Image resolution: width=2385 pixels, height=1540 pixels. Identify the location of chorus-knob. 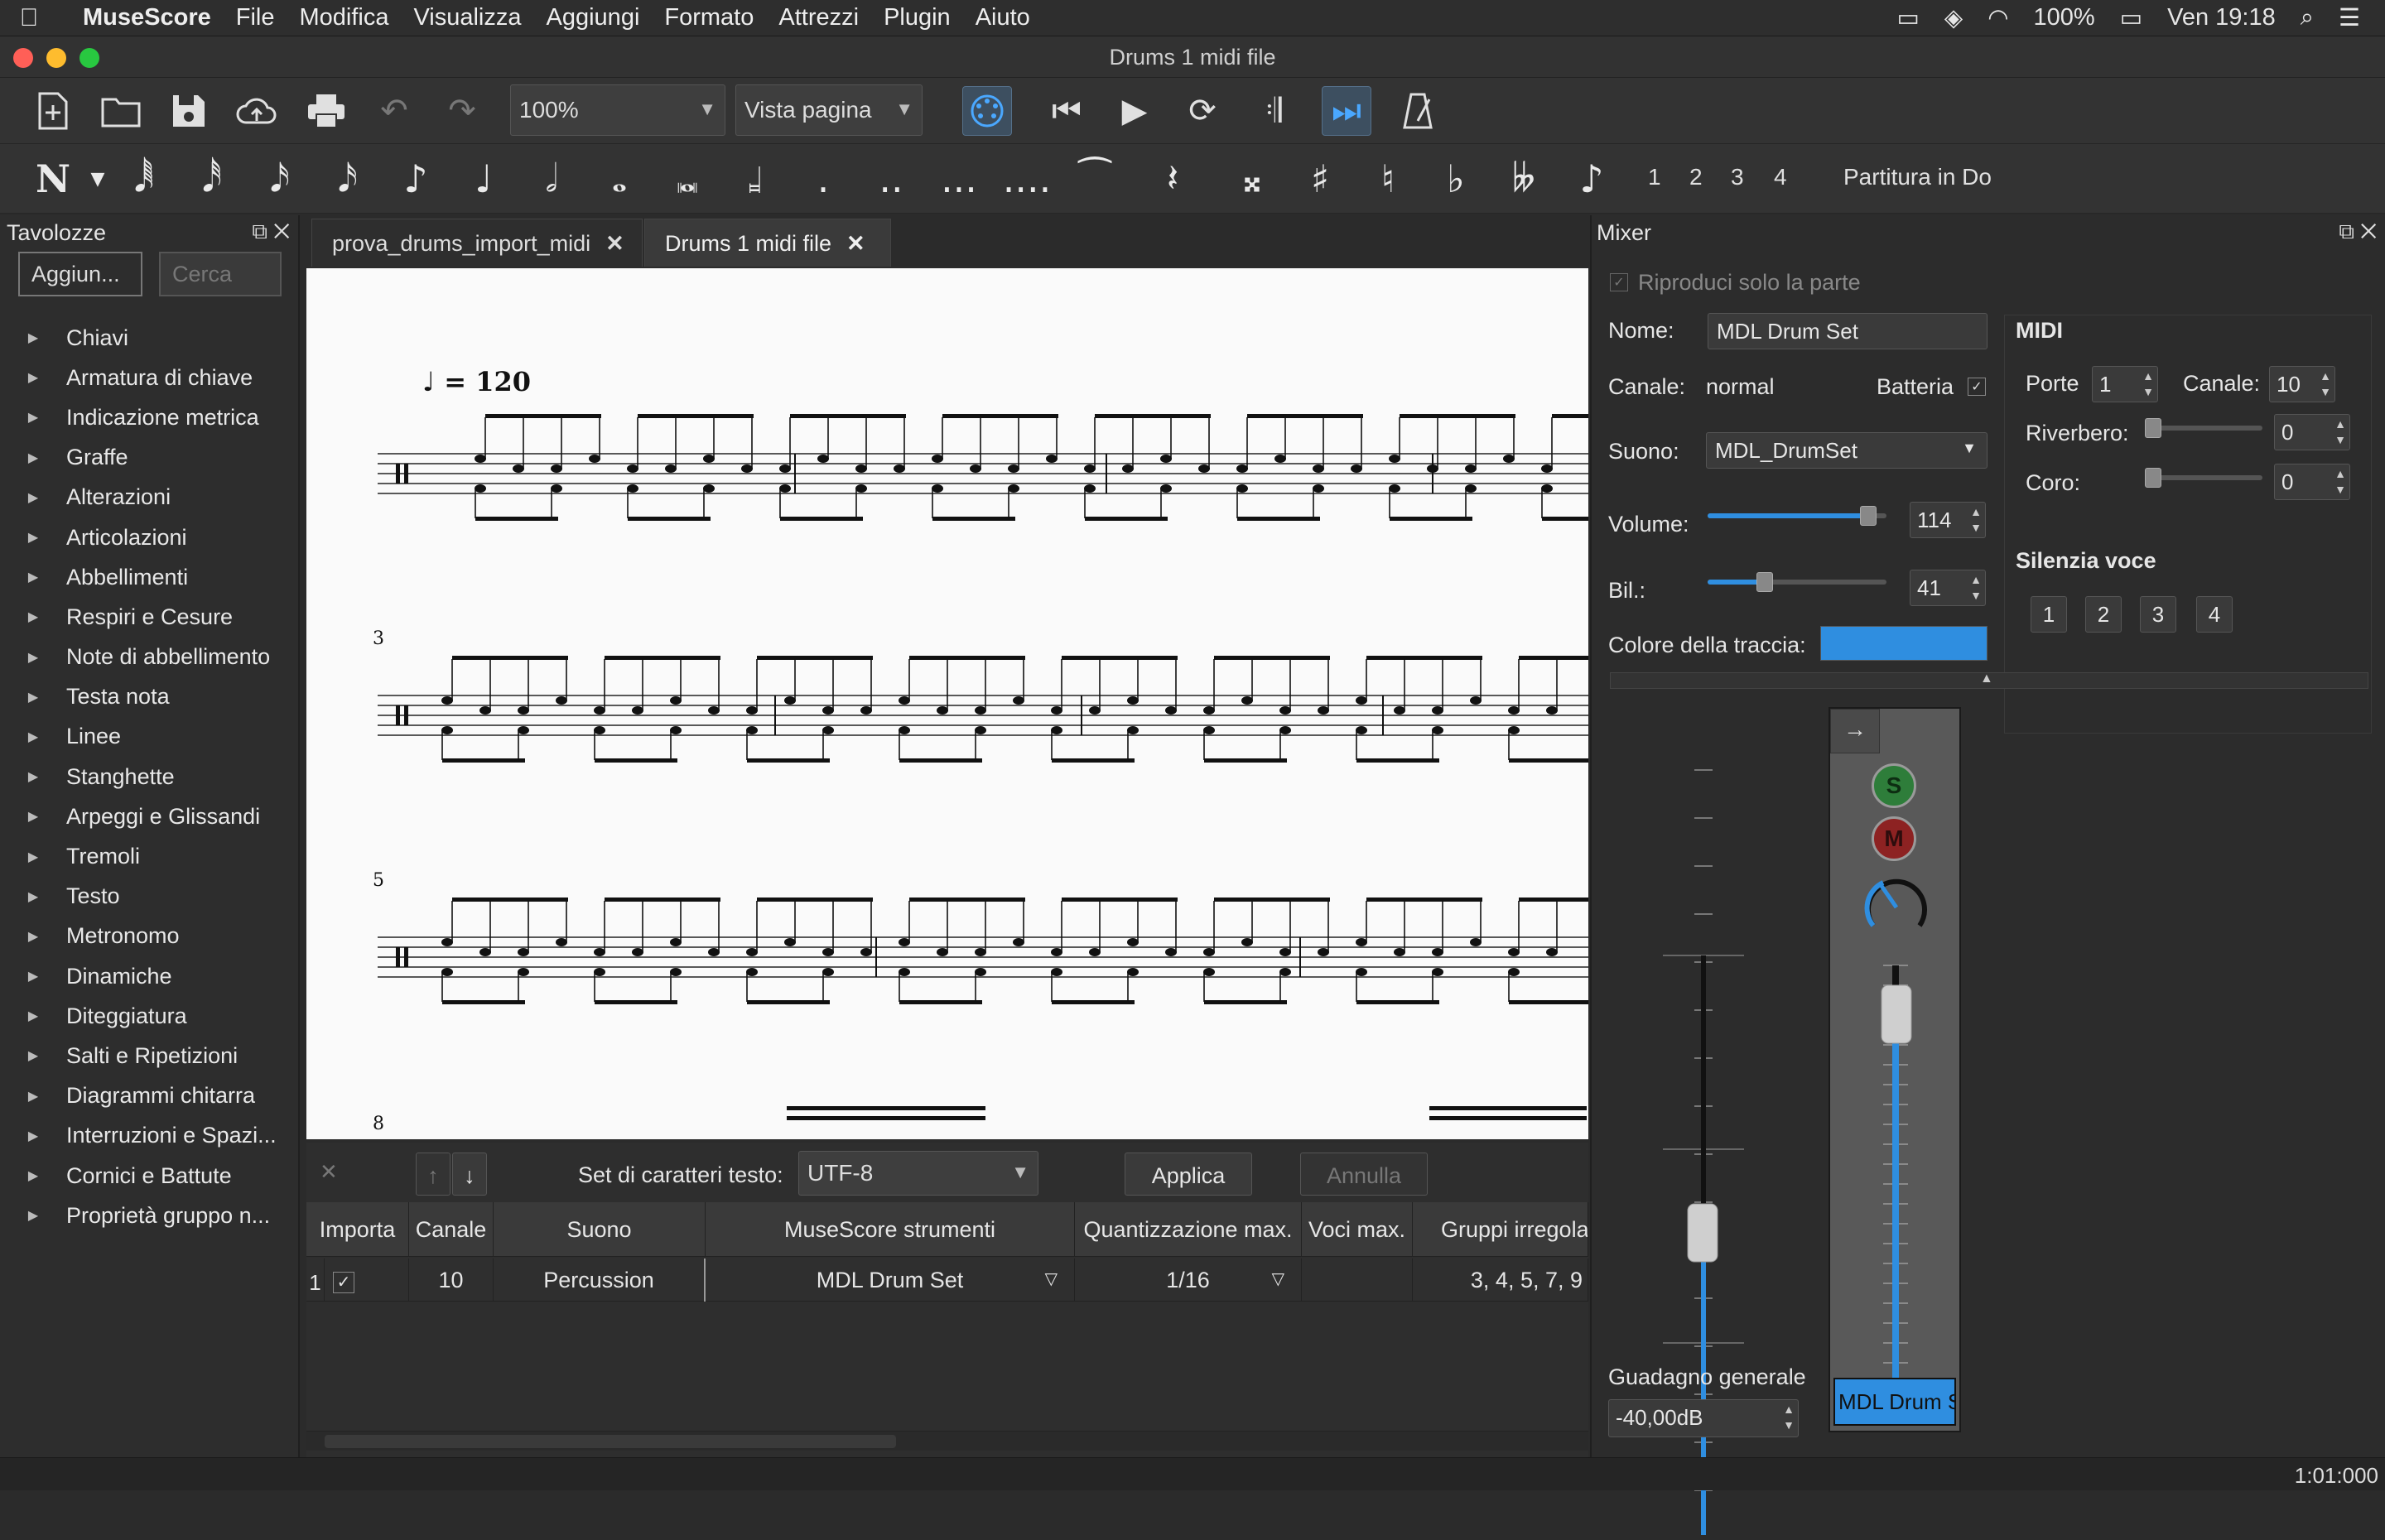
(2153, 478).